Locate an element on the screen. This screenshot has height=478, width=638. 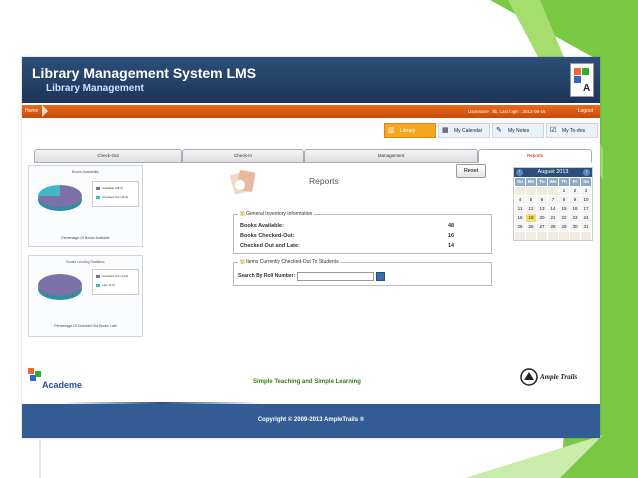
calendar-day: 6 is located at coordinates (542, 200).